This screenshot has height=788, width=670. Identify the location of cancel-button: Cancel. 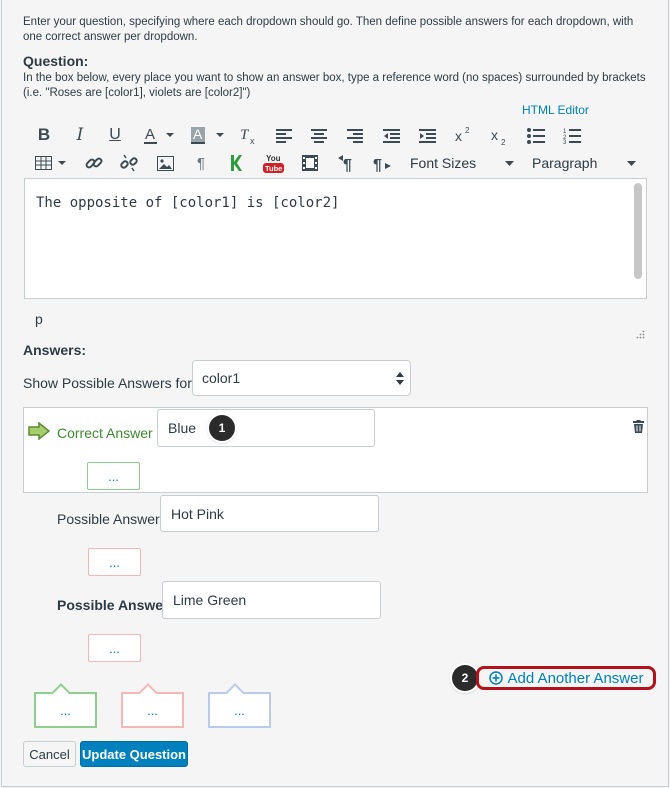
(49, 754).